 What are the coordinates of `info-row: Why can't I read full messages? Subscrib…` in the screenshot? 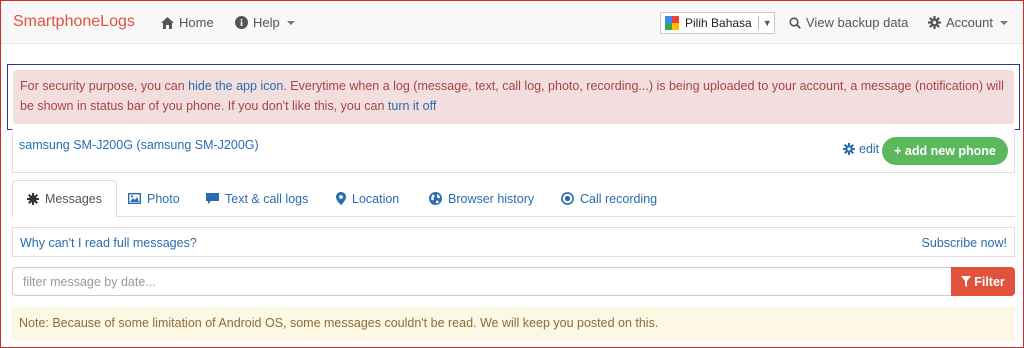 It's located at (513, 242).